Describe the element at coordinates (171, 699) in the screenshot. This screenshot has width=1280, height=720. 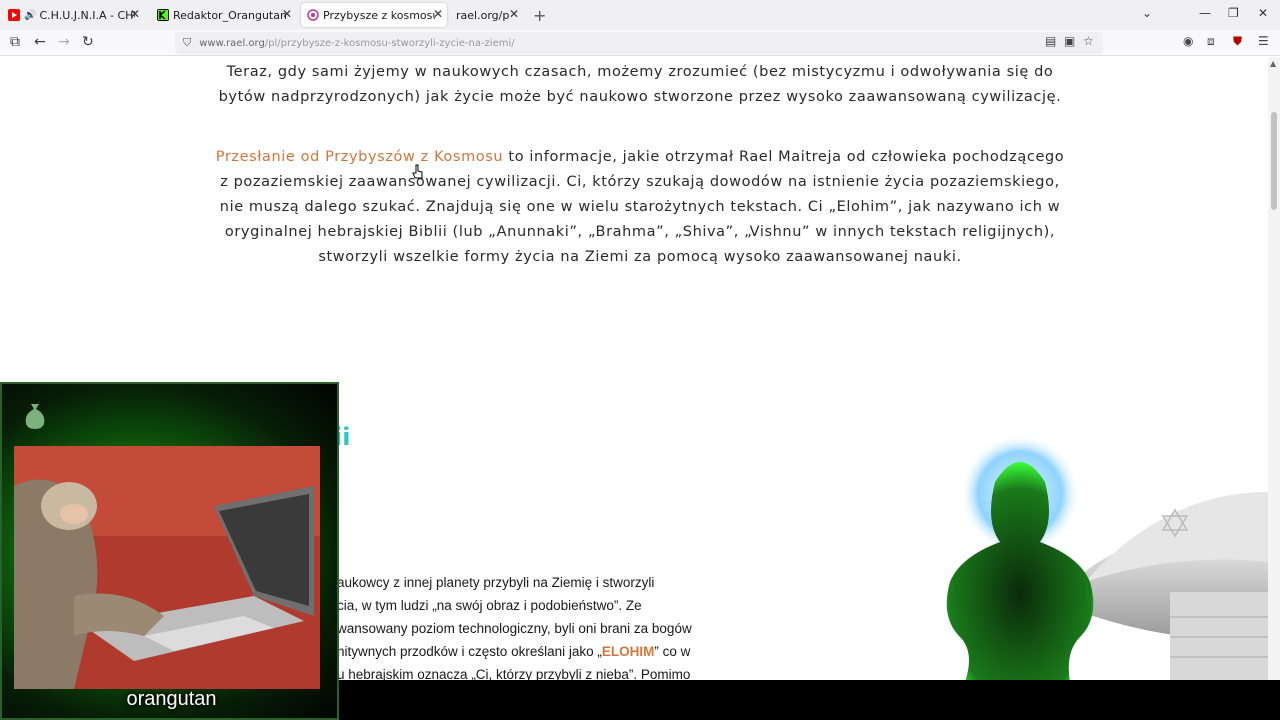
I see `overlay-caption: orangutan` at that location.